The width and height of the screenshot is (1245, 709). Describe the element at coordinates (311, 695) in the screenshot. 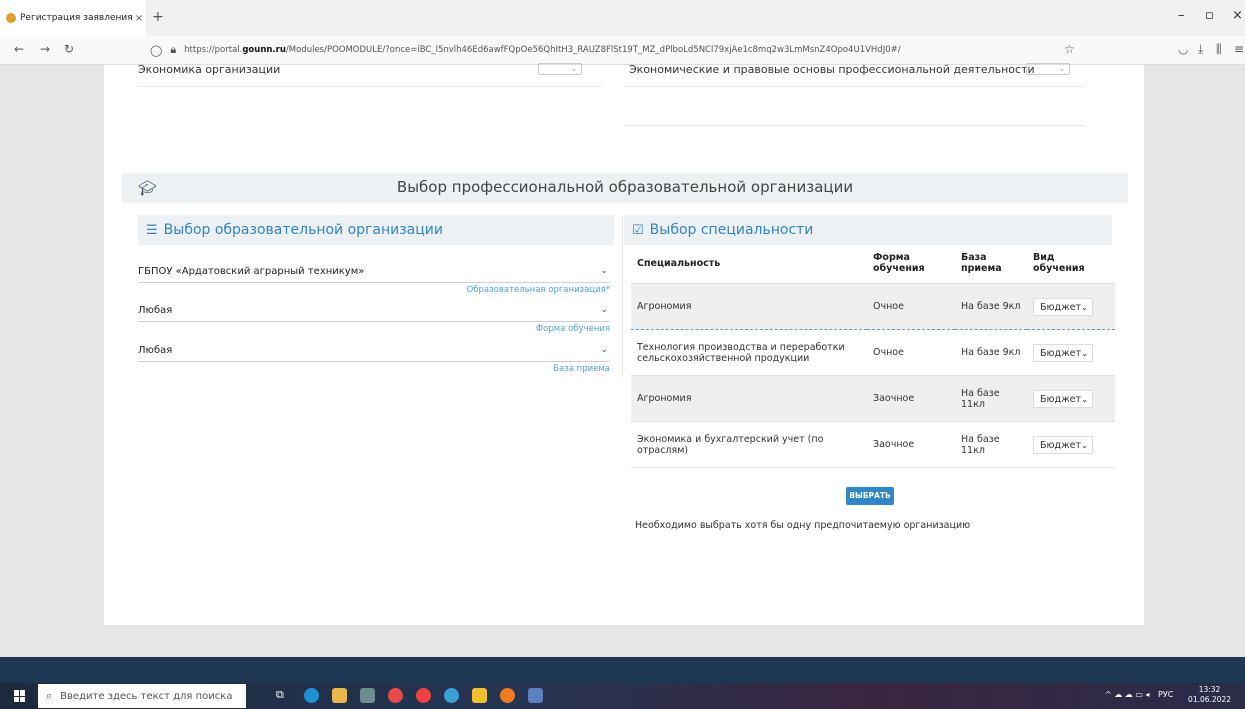

I see `edge-icon` at that location.